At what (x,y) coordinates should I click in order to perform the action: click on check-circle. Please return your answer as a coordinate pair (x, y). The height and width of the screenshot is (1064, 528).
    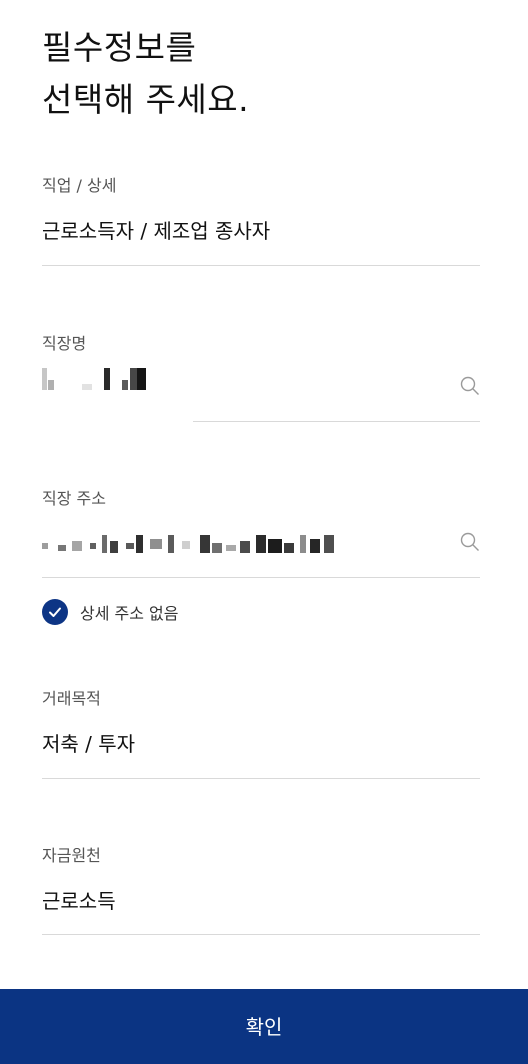
    Looking at the image, I should click on (55, 612).